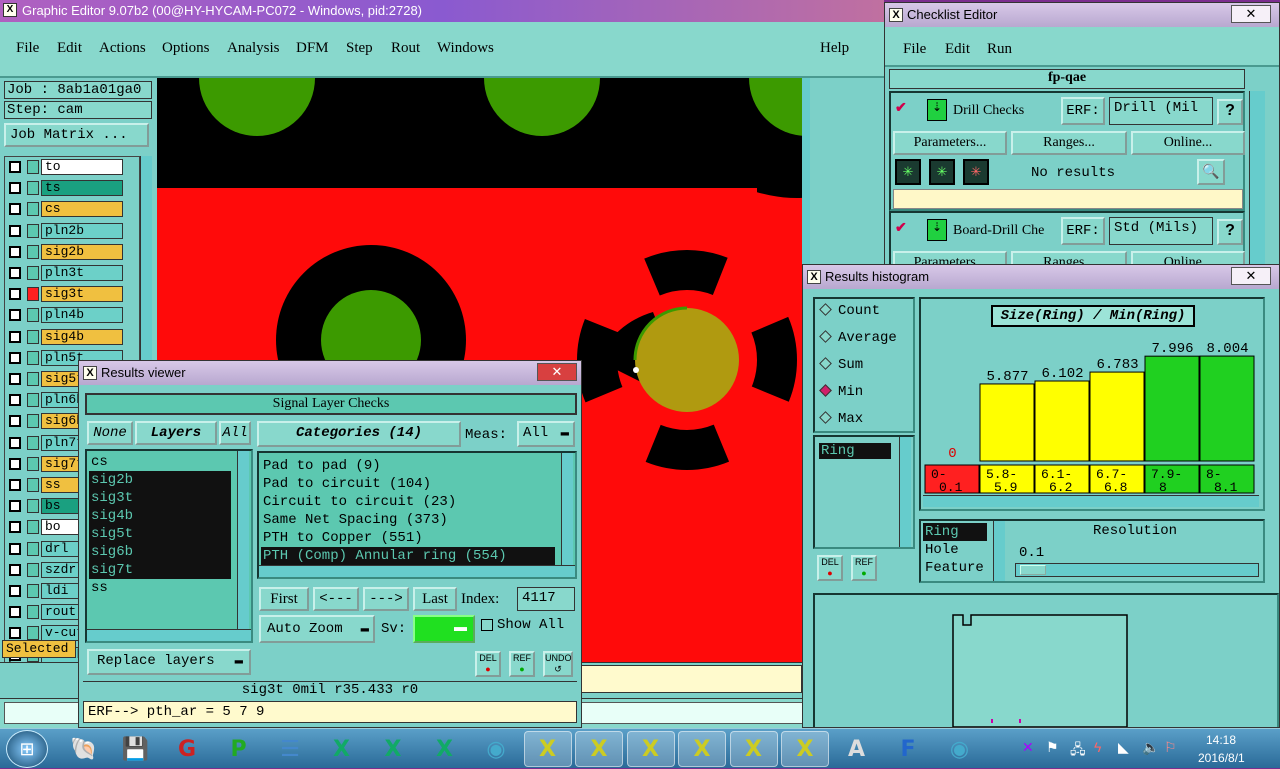  What do you see at coordinates (914, 49) in the screenshot?
I see `checklist-menu-file: File` at bounding box center [914, 49].